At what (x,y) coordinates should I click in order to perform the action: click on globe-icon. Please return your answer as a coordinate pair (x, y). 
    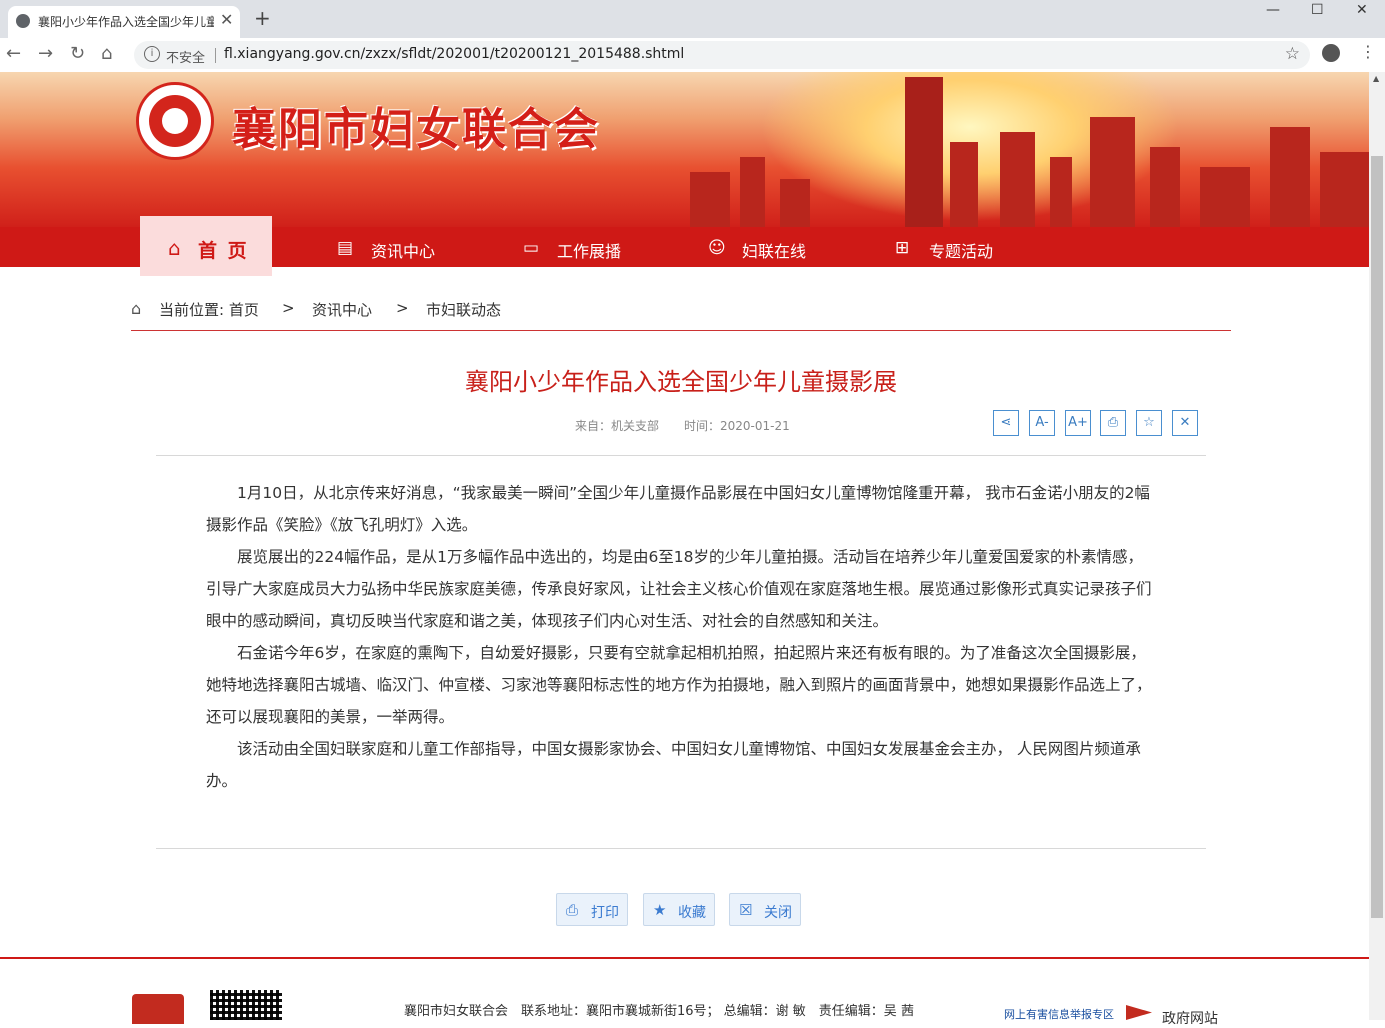
    Looking at the image, I should click on (23, 21).